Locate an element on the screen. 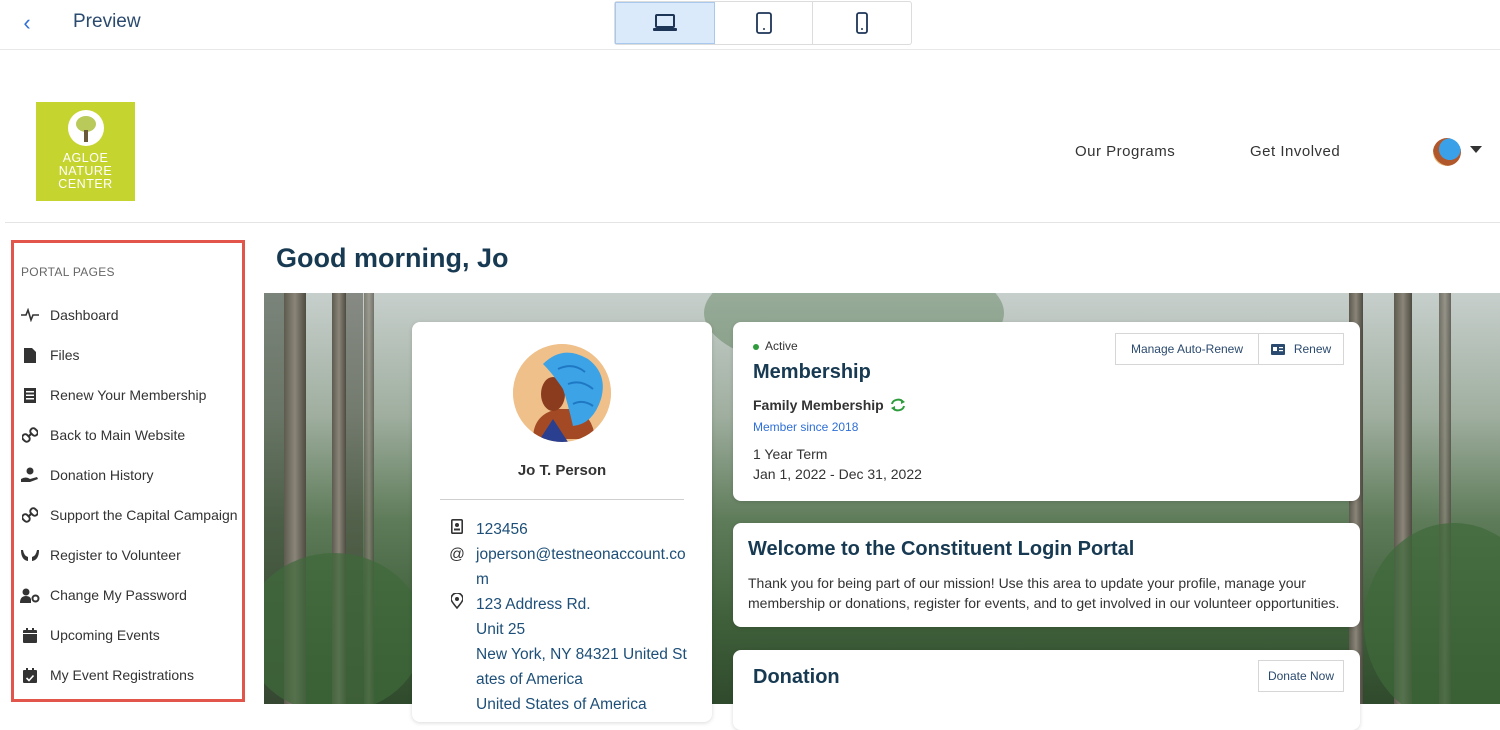 The height and width of the screenshot is (730, 1500). id-badge-icon is located at coordinates (457, 529).